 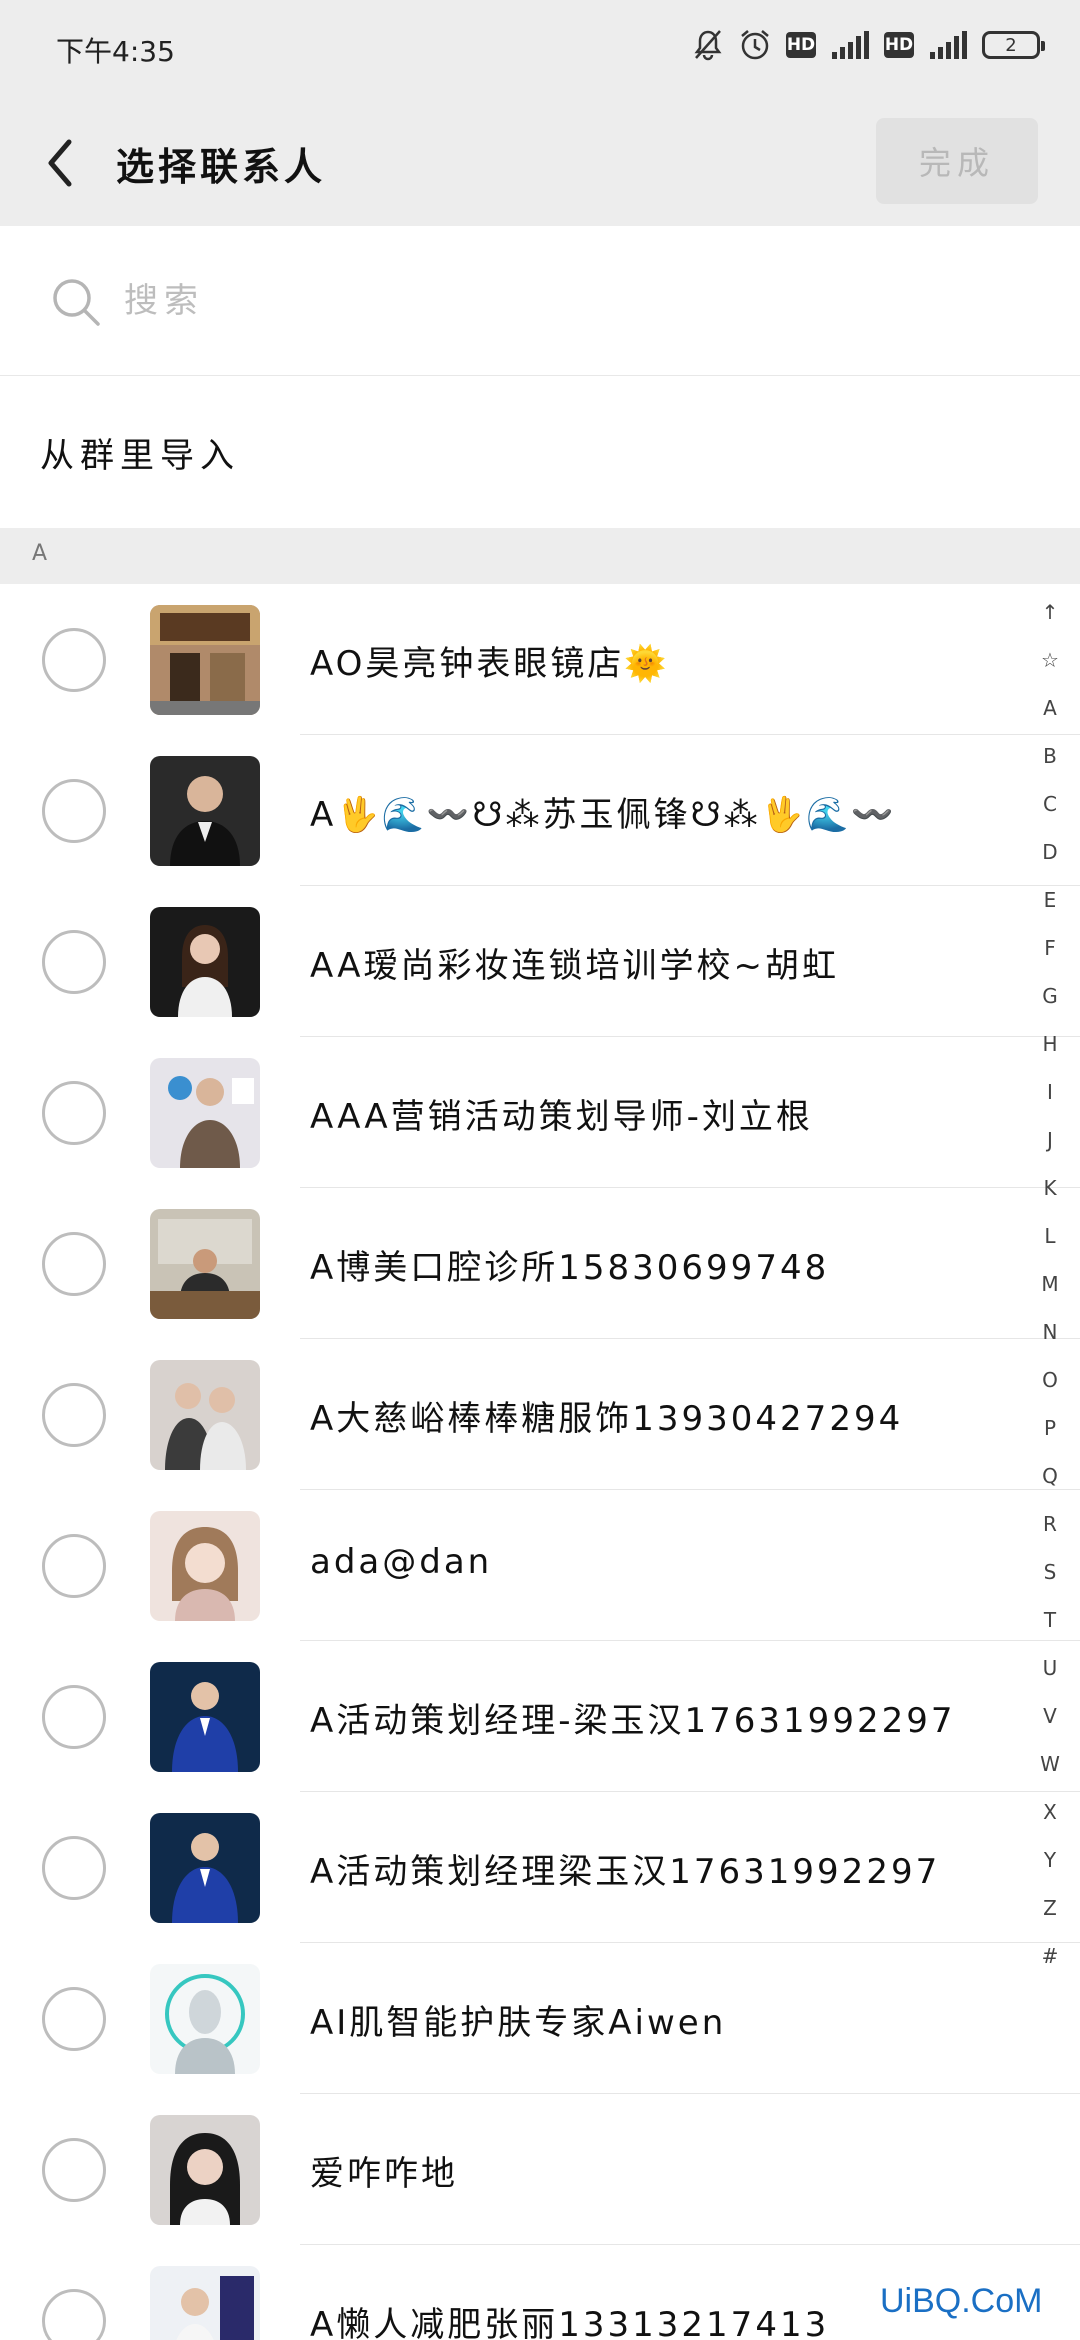 What do you see at coordinates (1050, 756) in the screenshot?
I see `index-letter-b: B` at bounding box center [1050, 756].